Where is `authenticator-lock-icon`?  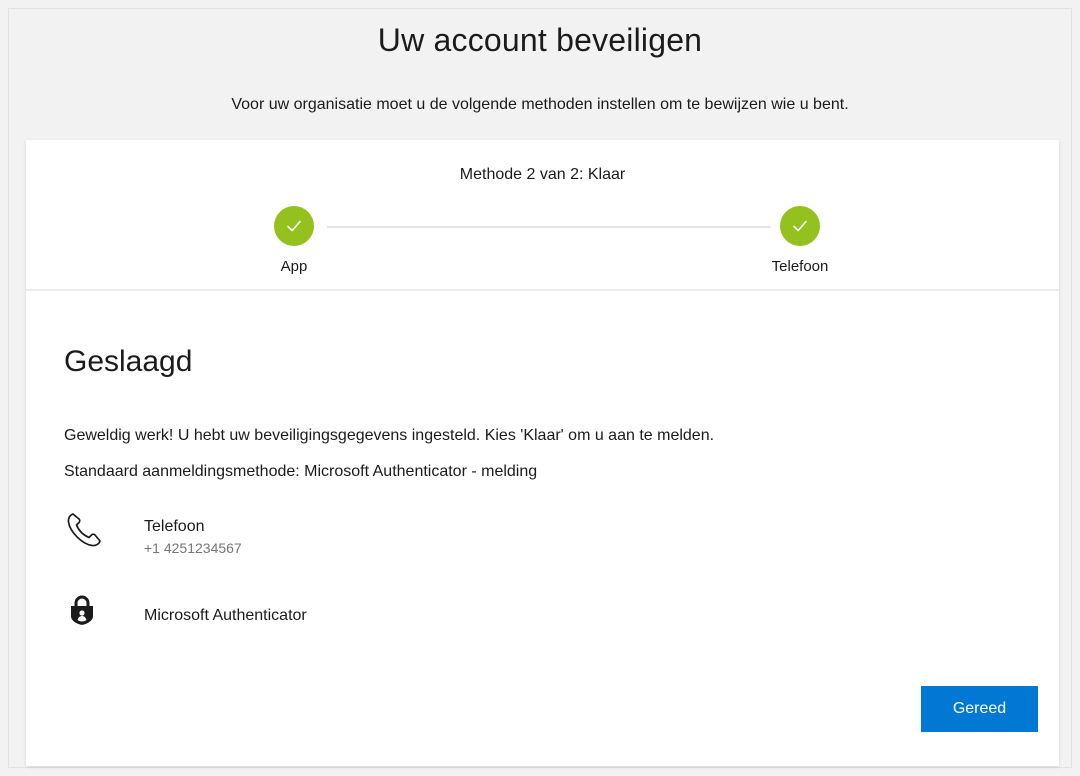
authenticator-lock-icon is located at coordinates (82, 612).